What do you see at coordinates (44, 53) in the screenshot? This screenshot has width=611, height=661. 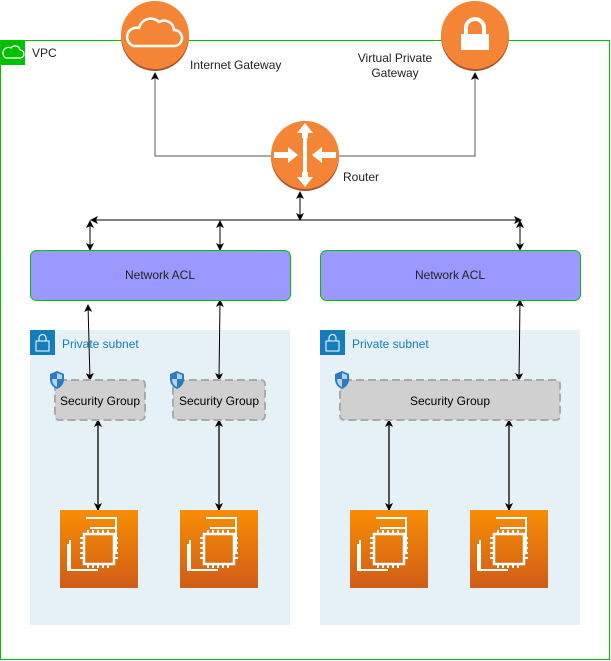 I see `vpc-label: VPC` at bounding box center [44, 53].